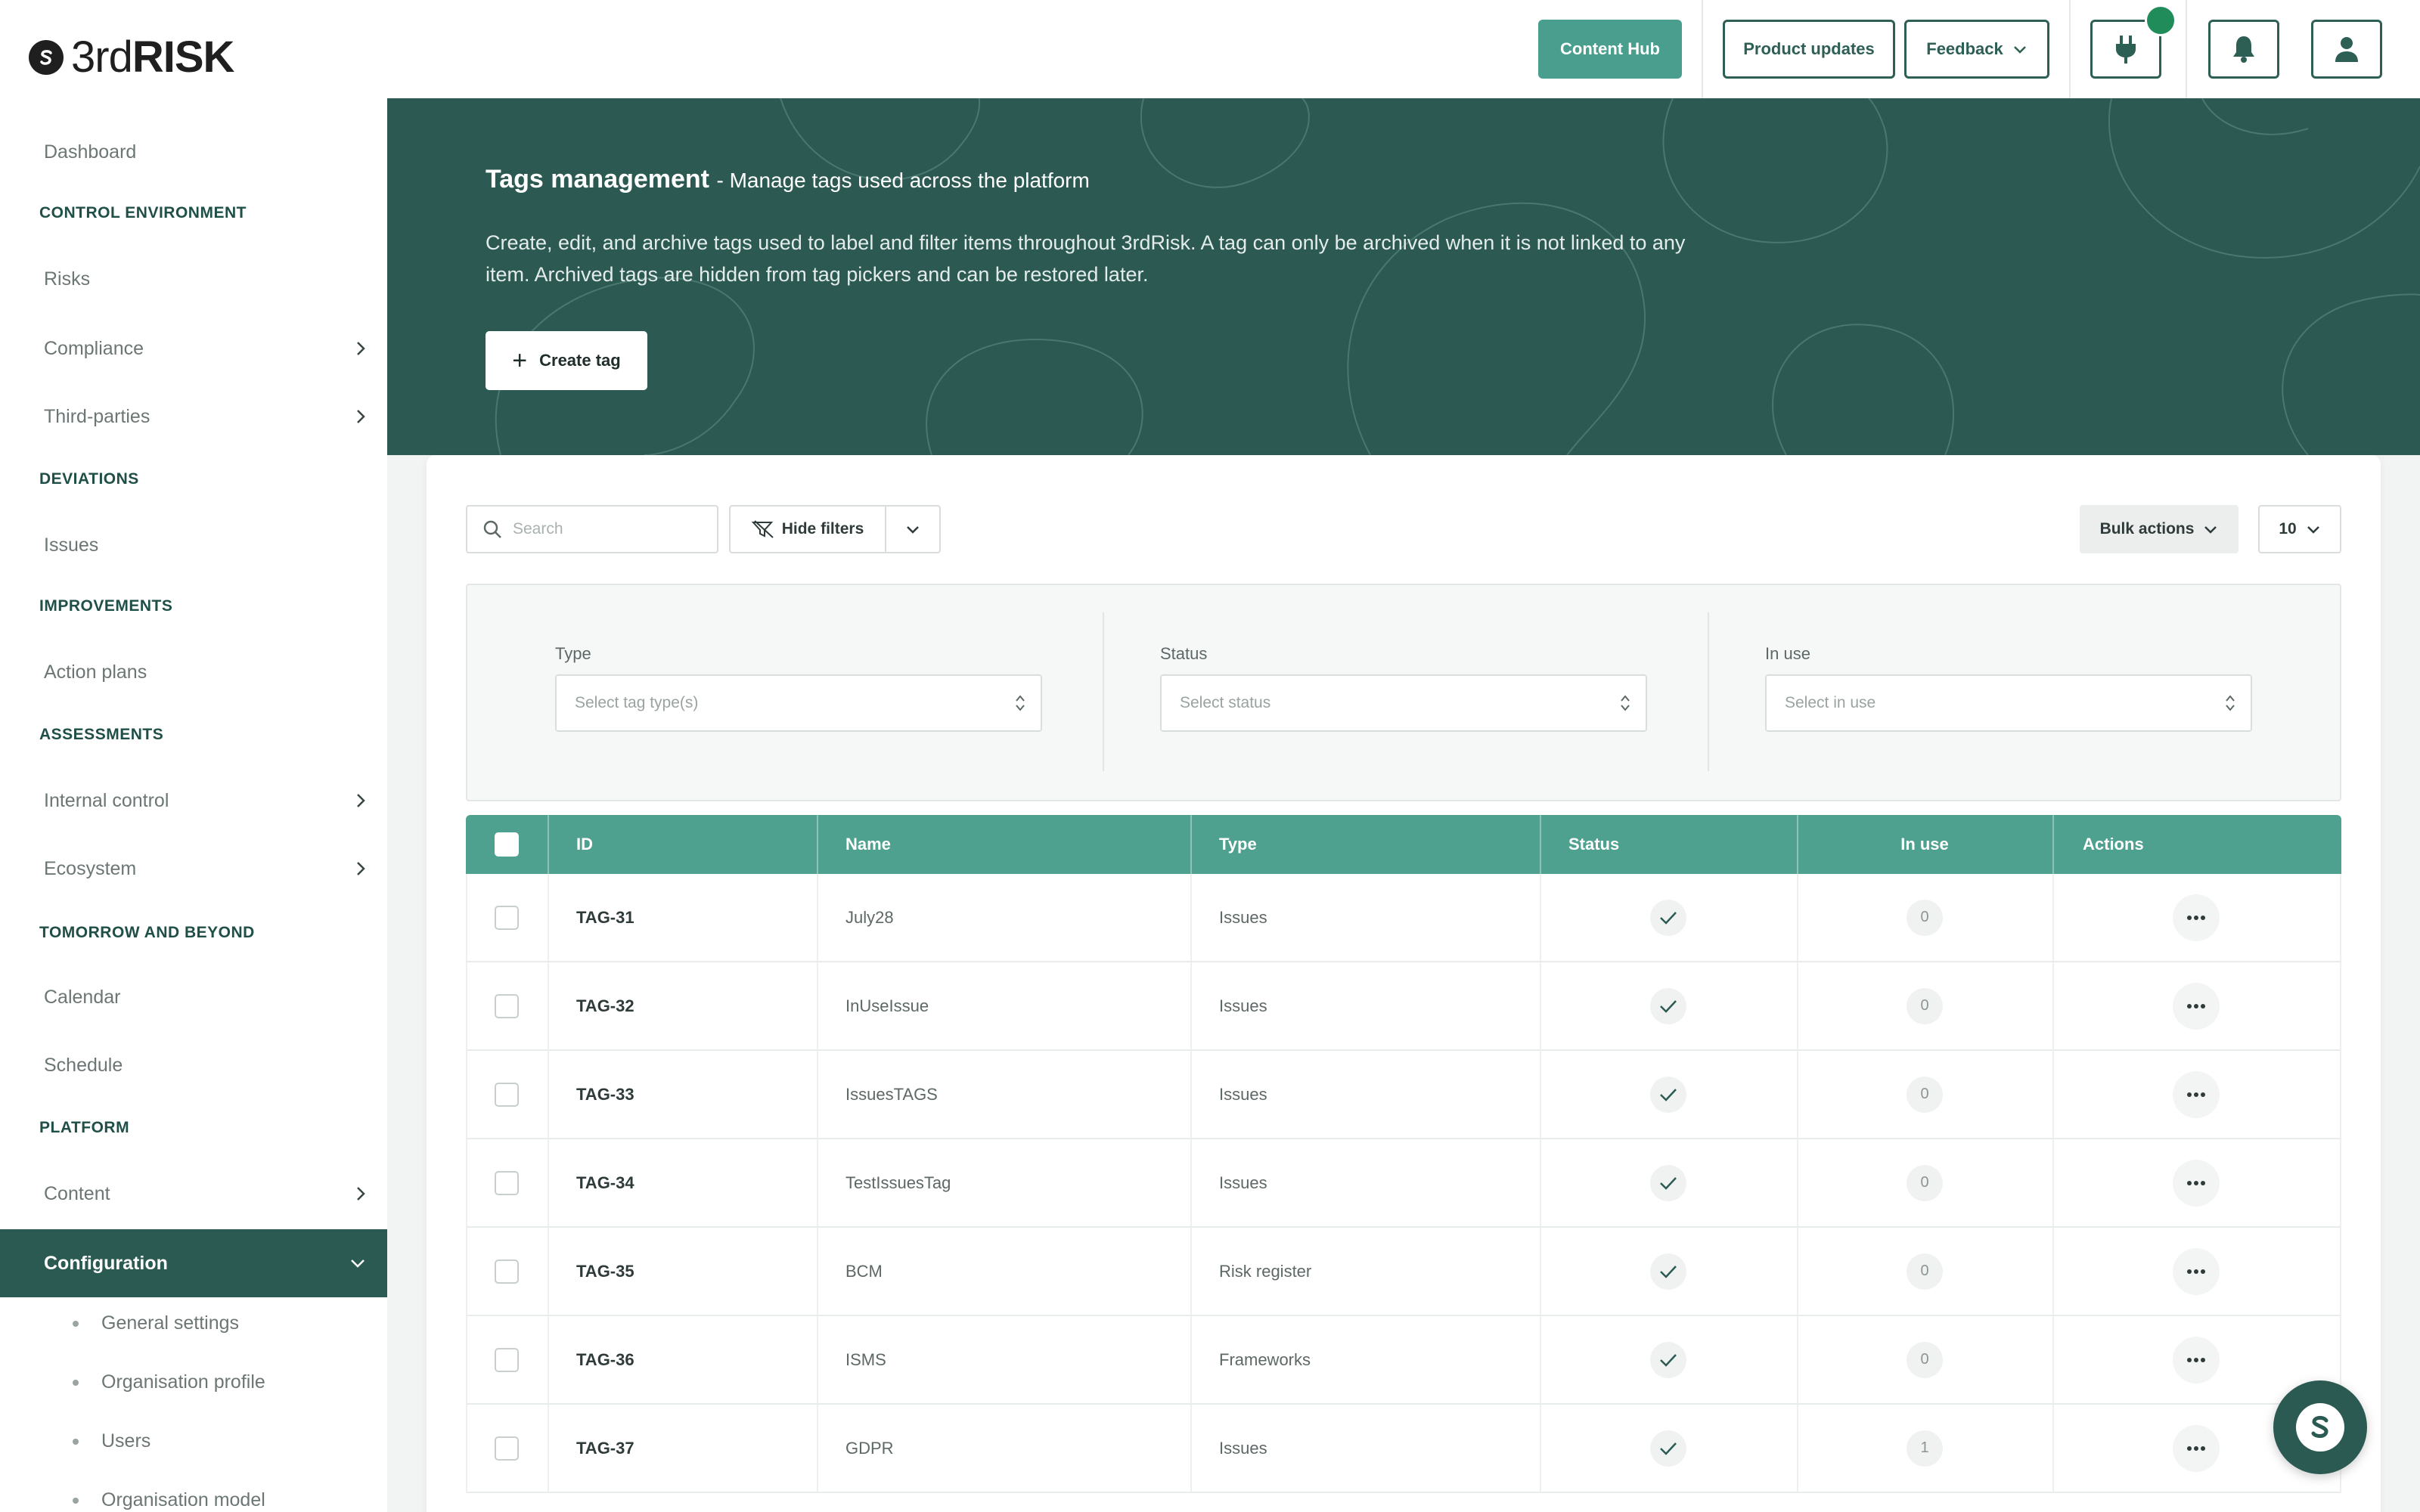 The image size is (2420, 1512). What do you see at coordinates (605, 917) in the screenshot?
I see `tag-id: TAG-31` at bounding box center [605, 917].